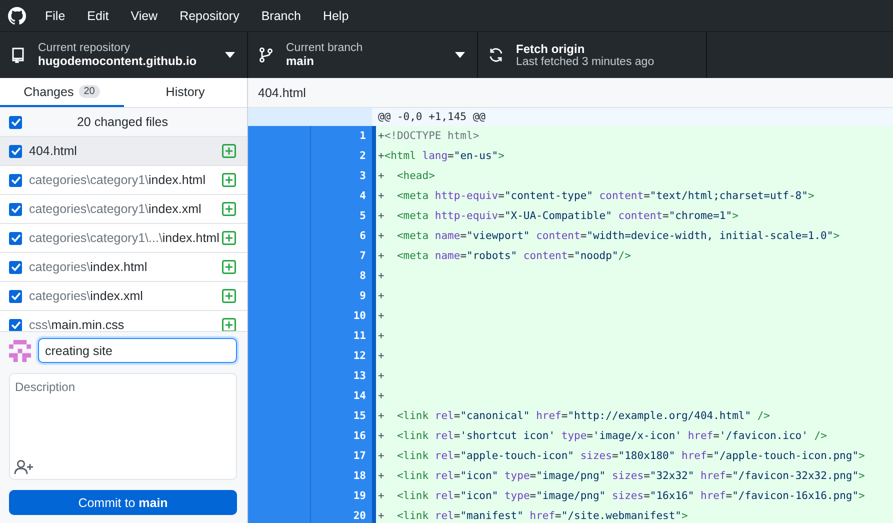  What do you see at coordinates (341, 396) in the screenshot?
I see `line-number: 14` at bounding box center [341, 396].